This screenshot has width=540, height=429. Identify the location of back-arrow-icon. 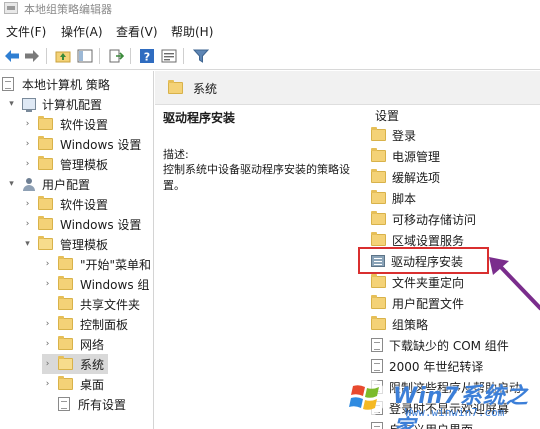
(12, 56).